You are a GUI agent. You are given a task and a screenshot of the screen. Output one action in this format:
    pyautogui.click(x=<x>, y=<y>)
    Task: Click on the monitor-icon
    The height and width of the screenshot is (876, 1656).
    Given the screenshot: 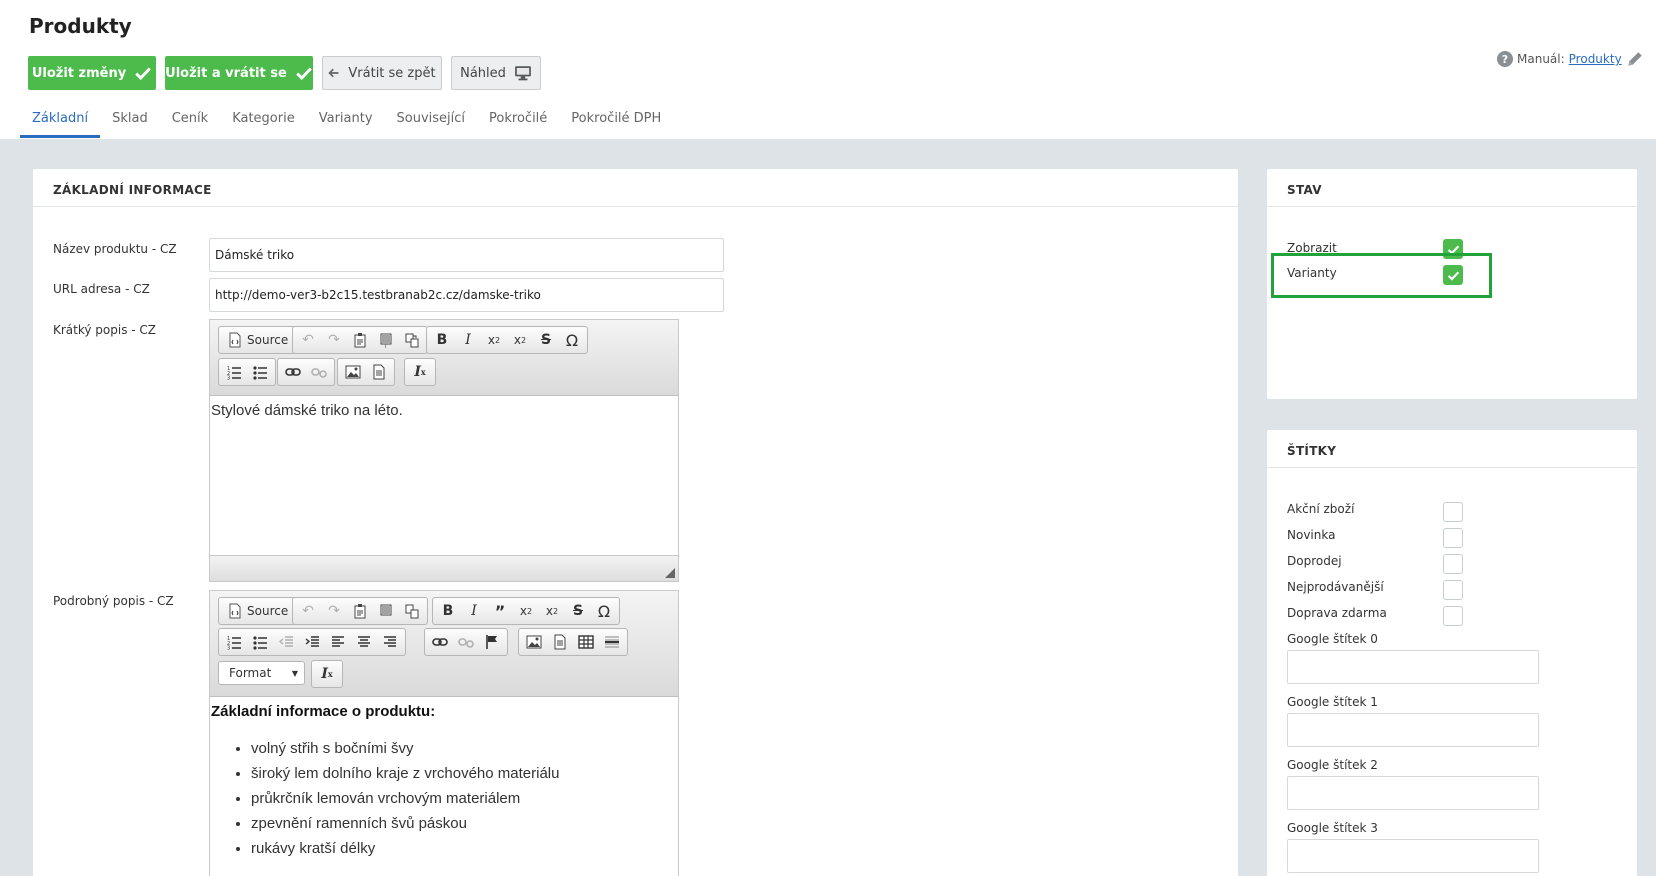 What is the action you would take?
    pyautogui.click(x=523, y=73)
    